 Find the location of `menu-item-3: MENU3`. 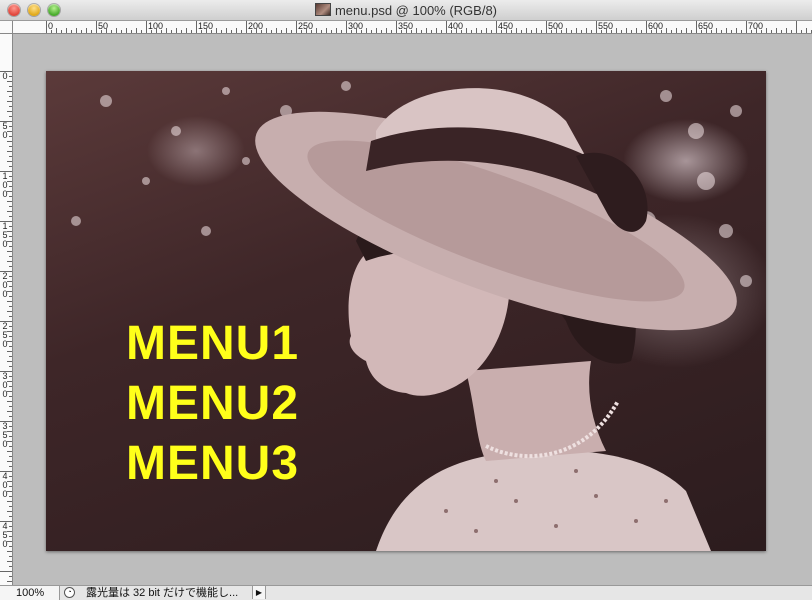

menu-item-3: MENU3 is located at coordinates (212, 464).